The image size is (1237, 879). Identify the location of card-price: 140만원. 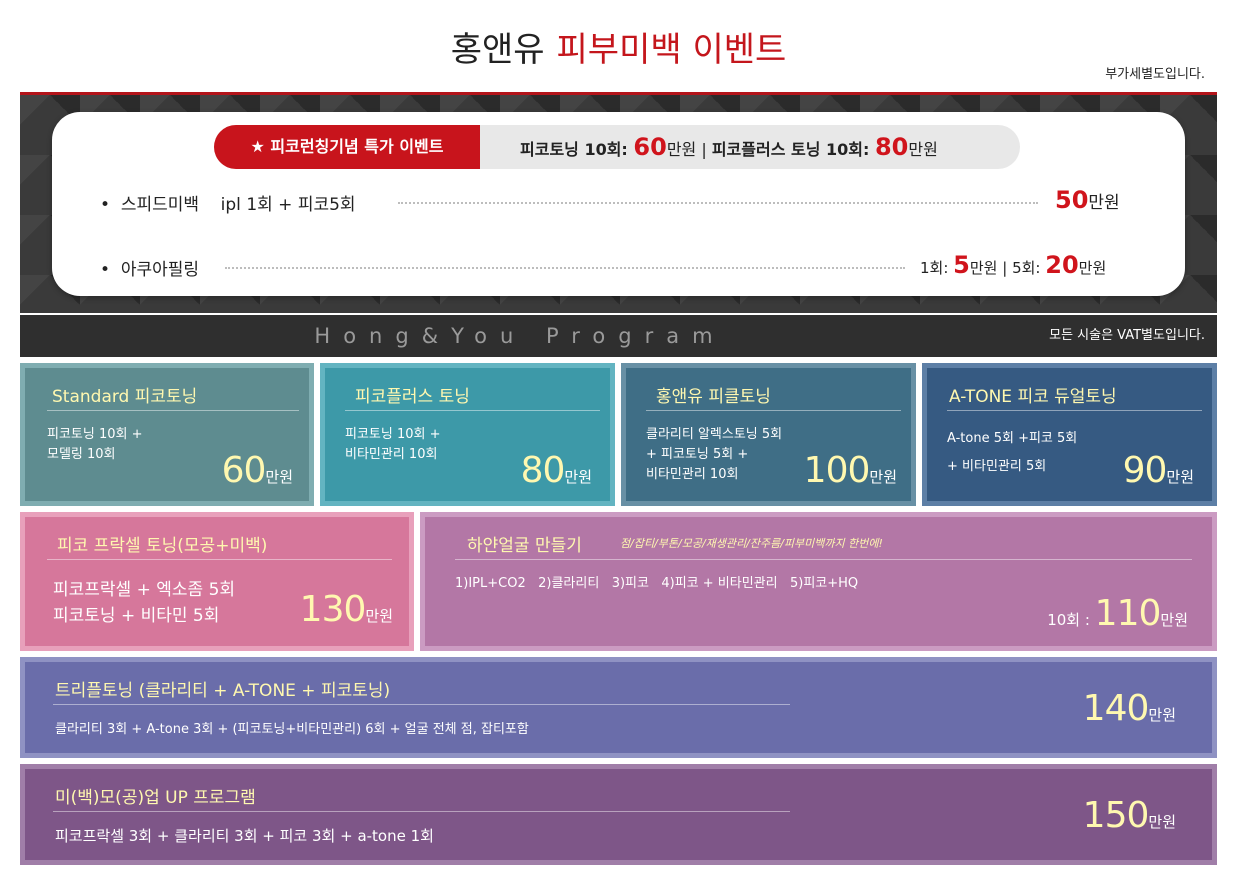
(1129, 708).